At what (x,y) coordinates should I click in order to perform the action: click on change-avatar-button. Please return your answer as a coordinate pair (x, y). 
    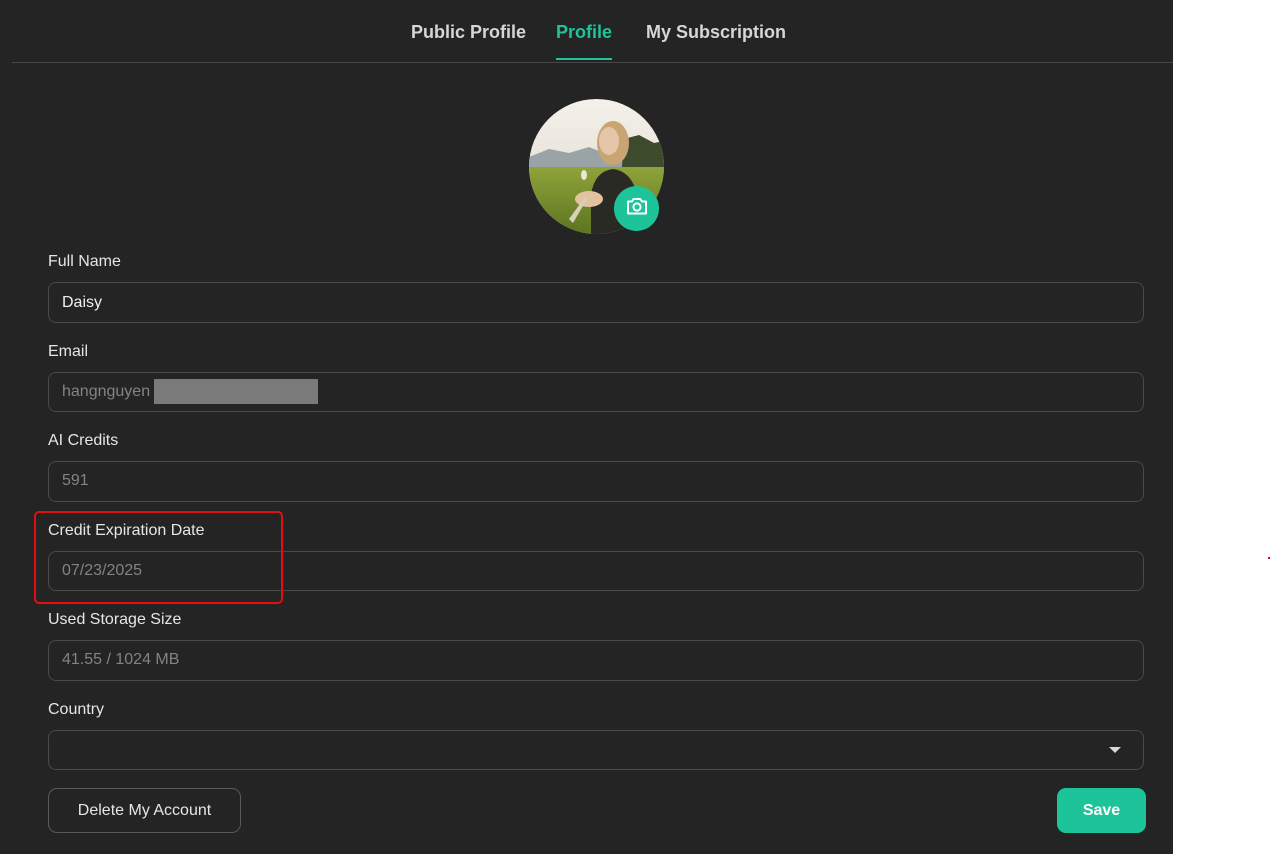
    Looking at the image, I should click on (636, 208).